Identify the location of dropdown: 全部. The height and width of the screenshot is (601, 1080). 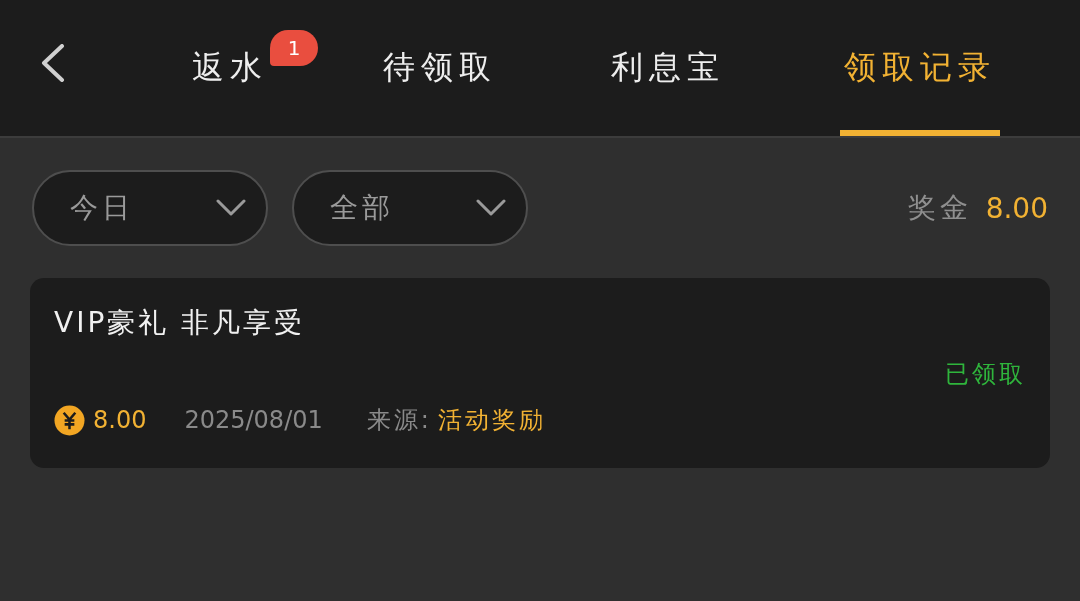
(410, 208).